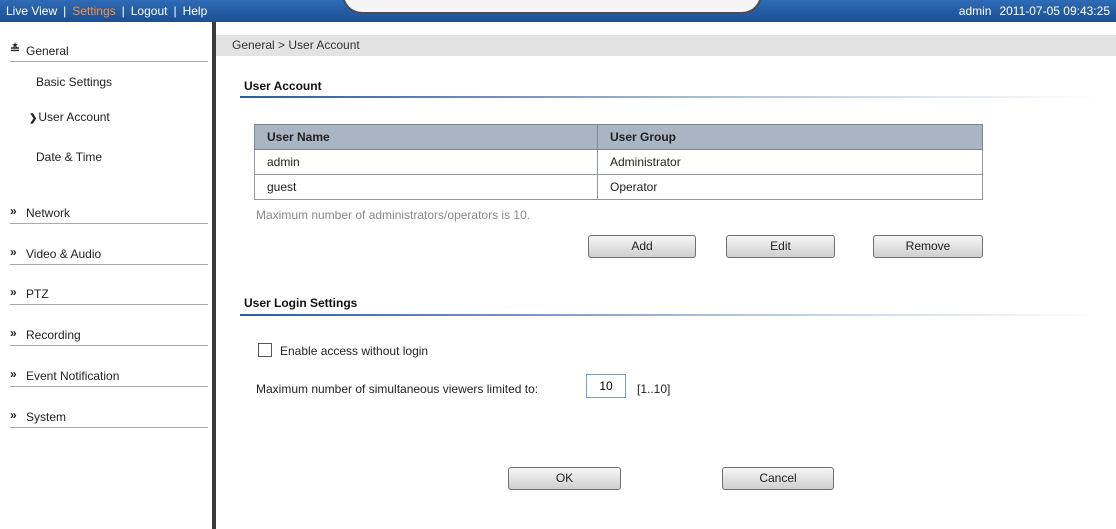  Describe the element at coordinates (426, 162) in the screenshot. I see `user-name-cell: admin` at that location.